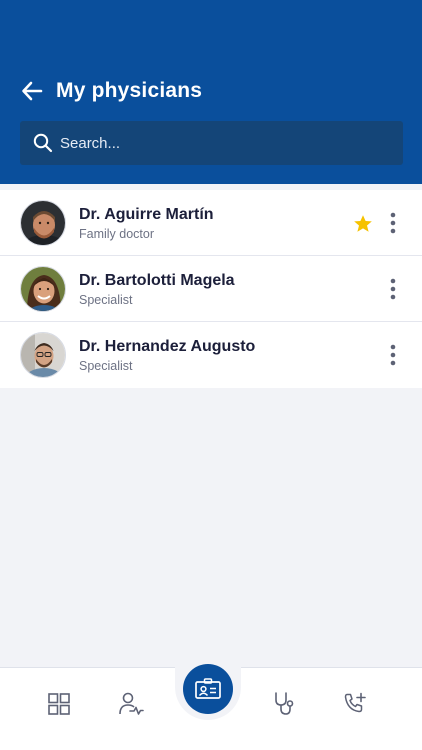 This screenshot has width=422, height=750. I want to click on physician-info: Dr. Aguirre Martín Family doctor, so click(146, 224).